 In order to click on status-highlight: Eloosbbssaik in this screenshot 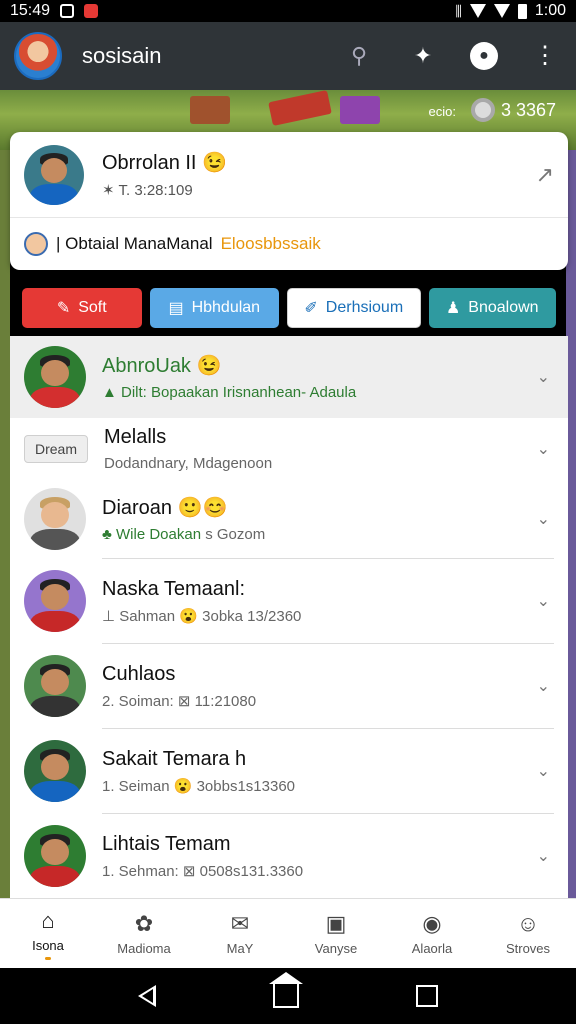, I will do `click(270, 243)`.